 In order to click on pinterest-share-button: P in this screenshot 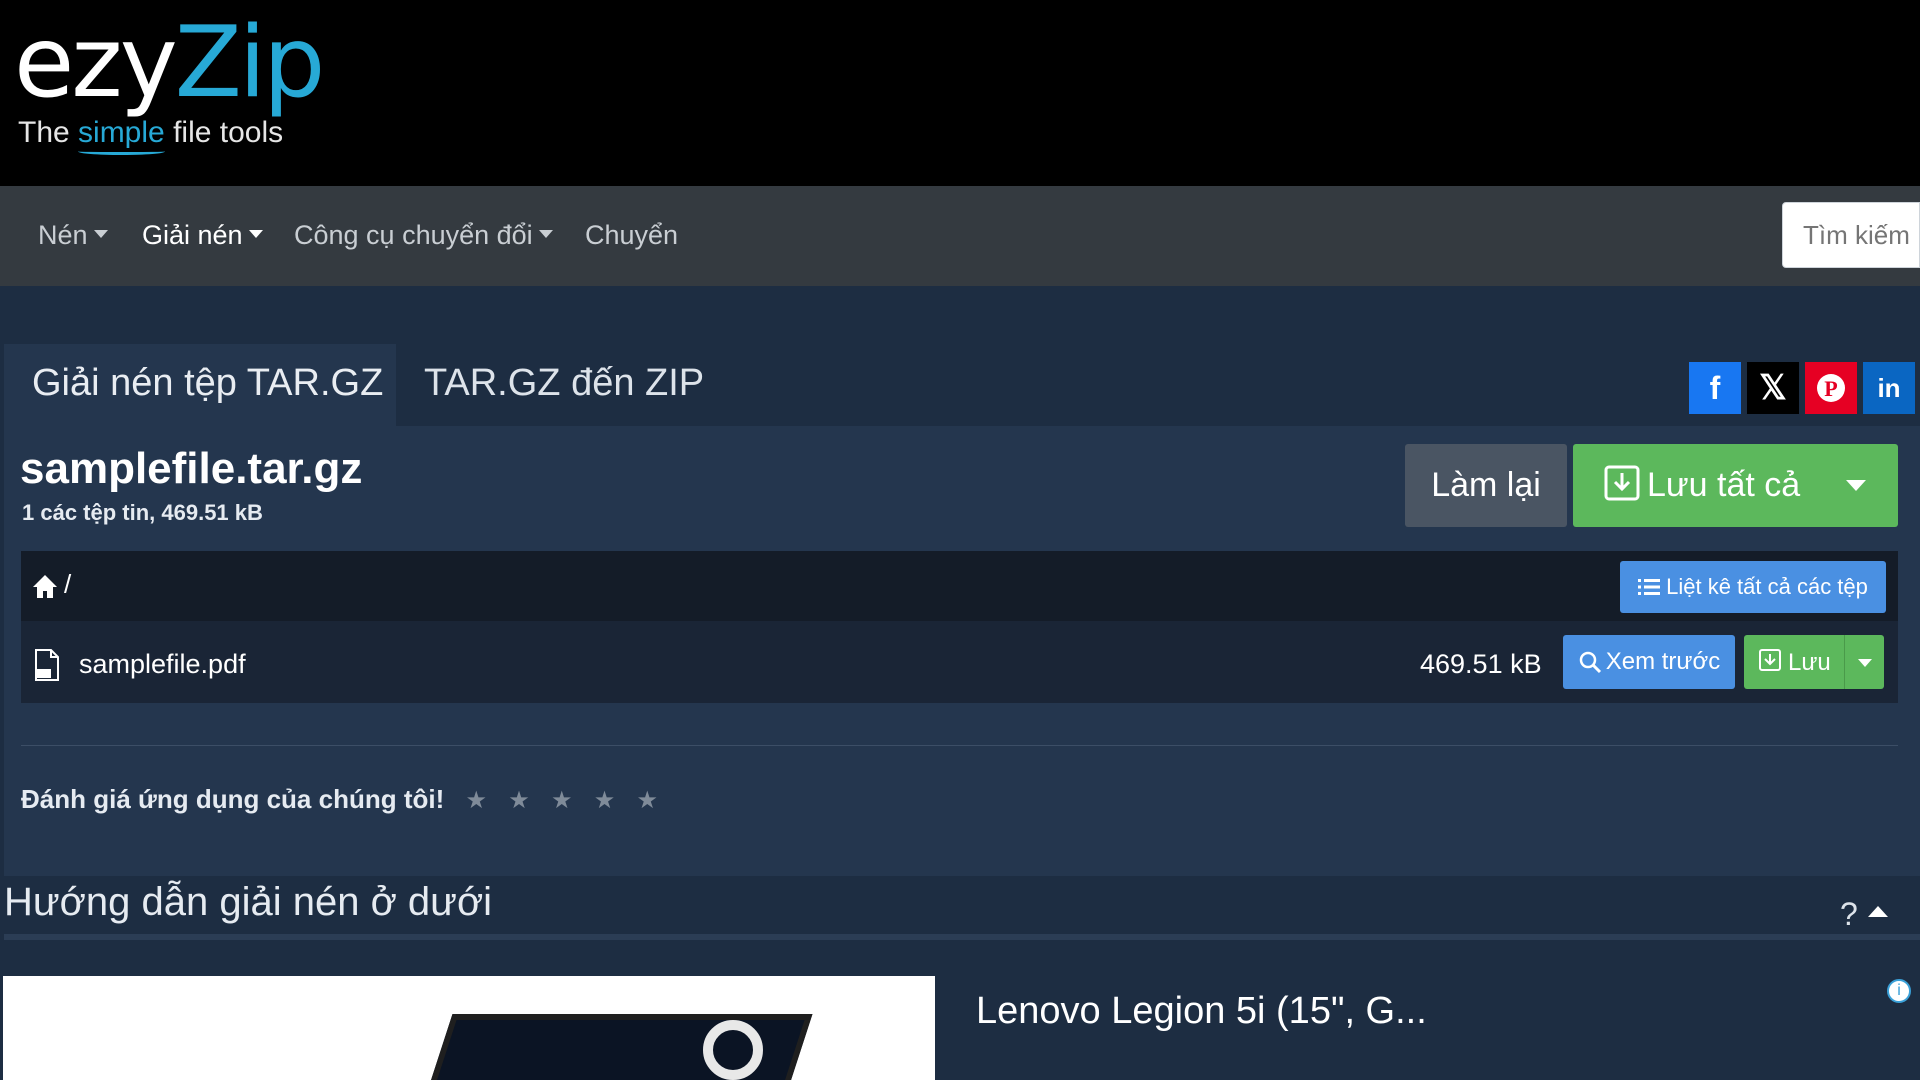, I will do `click(1831, 388)`.